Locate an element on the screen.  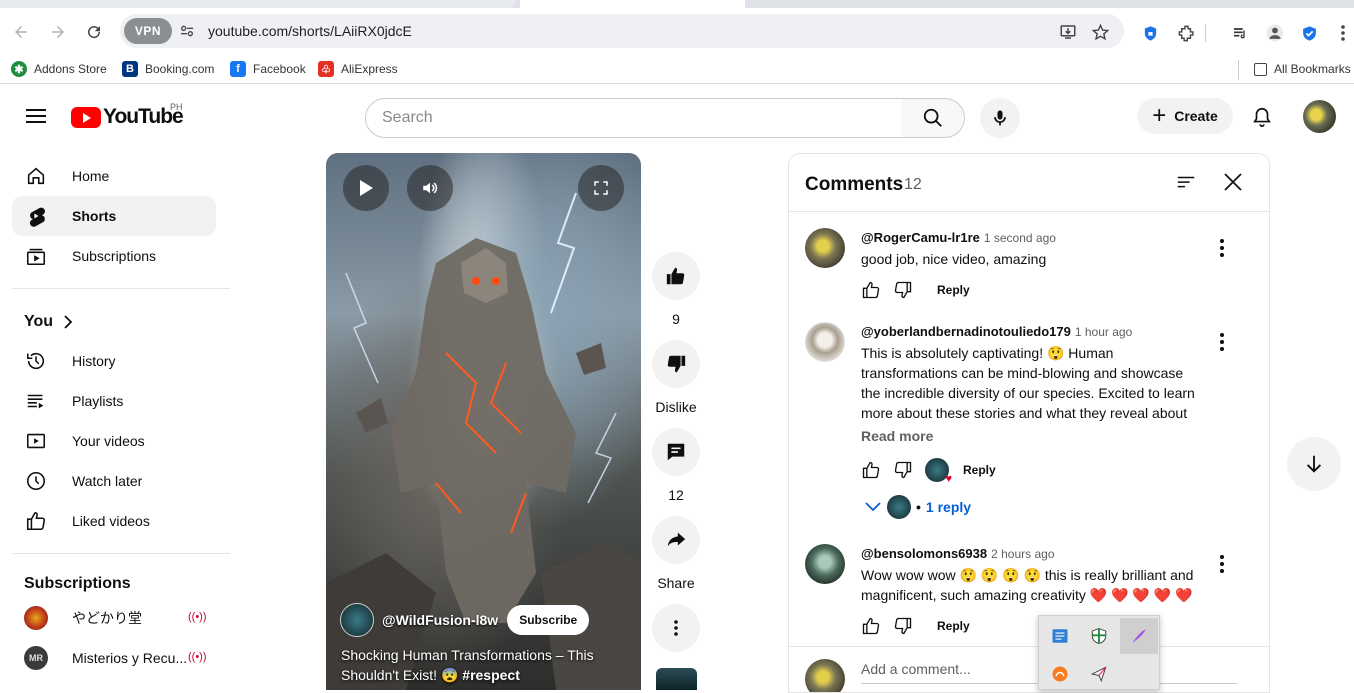
youtube-logo: YouTube PH is located at coordinates (127, 115).